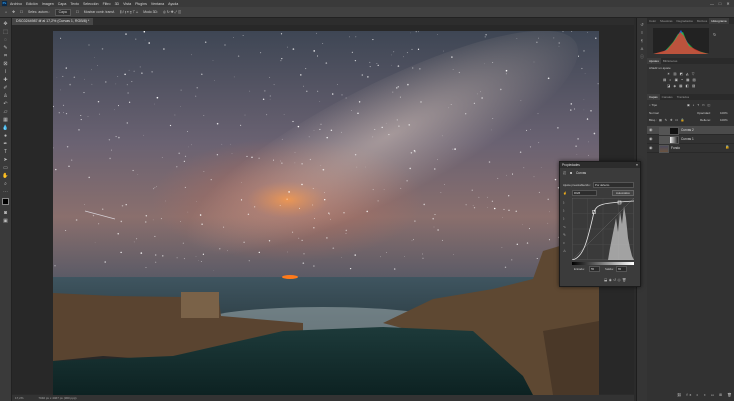 This screenshot has height=401, width=734. I want to click on eraser-tool-icon: ▱, so click(5, 112).